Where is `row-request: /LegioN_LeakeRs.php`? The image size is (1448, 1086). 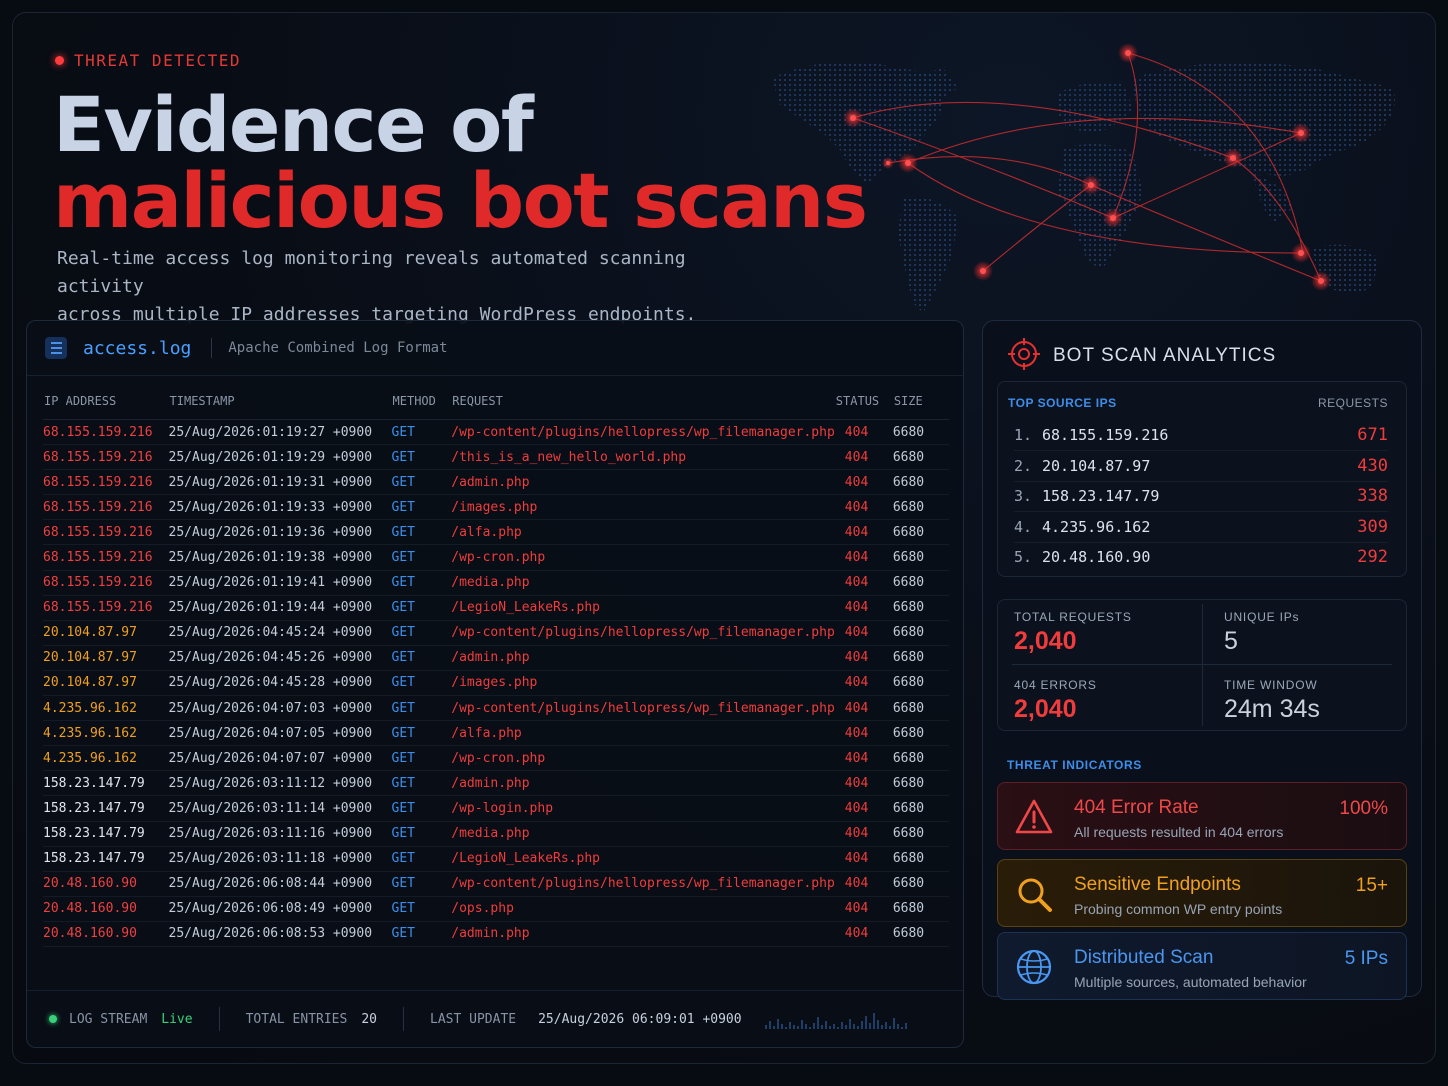
row-request: /LegioN_LeakeRs.php is located at coordinates (643, 608).